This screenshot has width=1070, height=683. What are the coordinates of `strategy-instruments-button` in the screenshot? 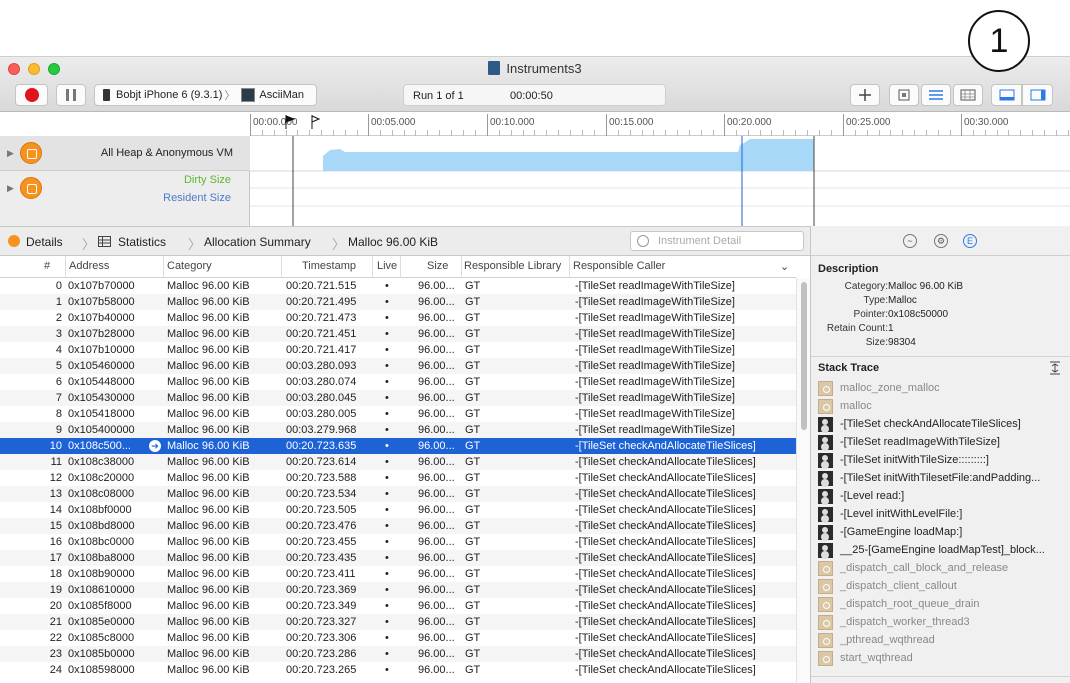 It's located at (936, 95).